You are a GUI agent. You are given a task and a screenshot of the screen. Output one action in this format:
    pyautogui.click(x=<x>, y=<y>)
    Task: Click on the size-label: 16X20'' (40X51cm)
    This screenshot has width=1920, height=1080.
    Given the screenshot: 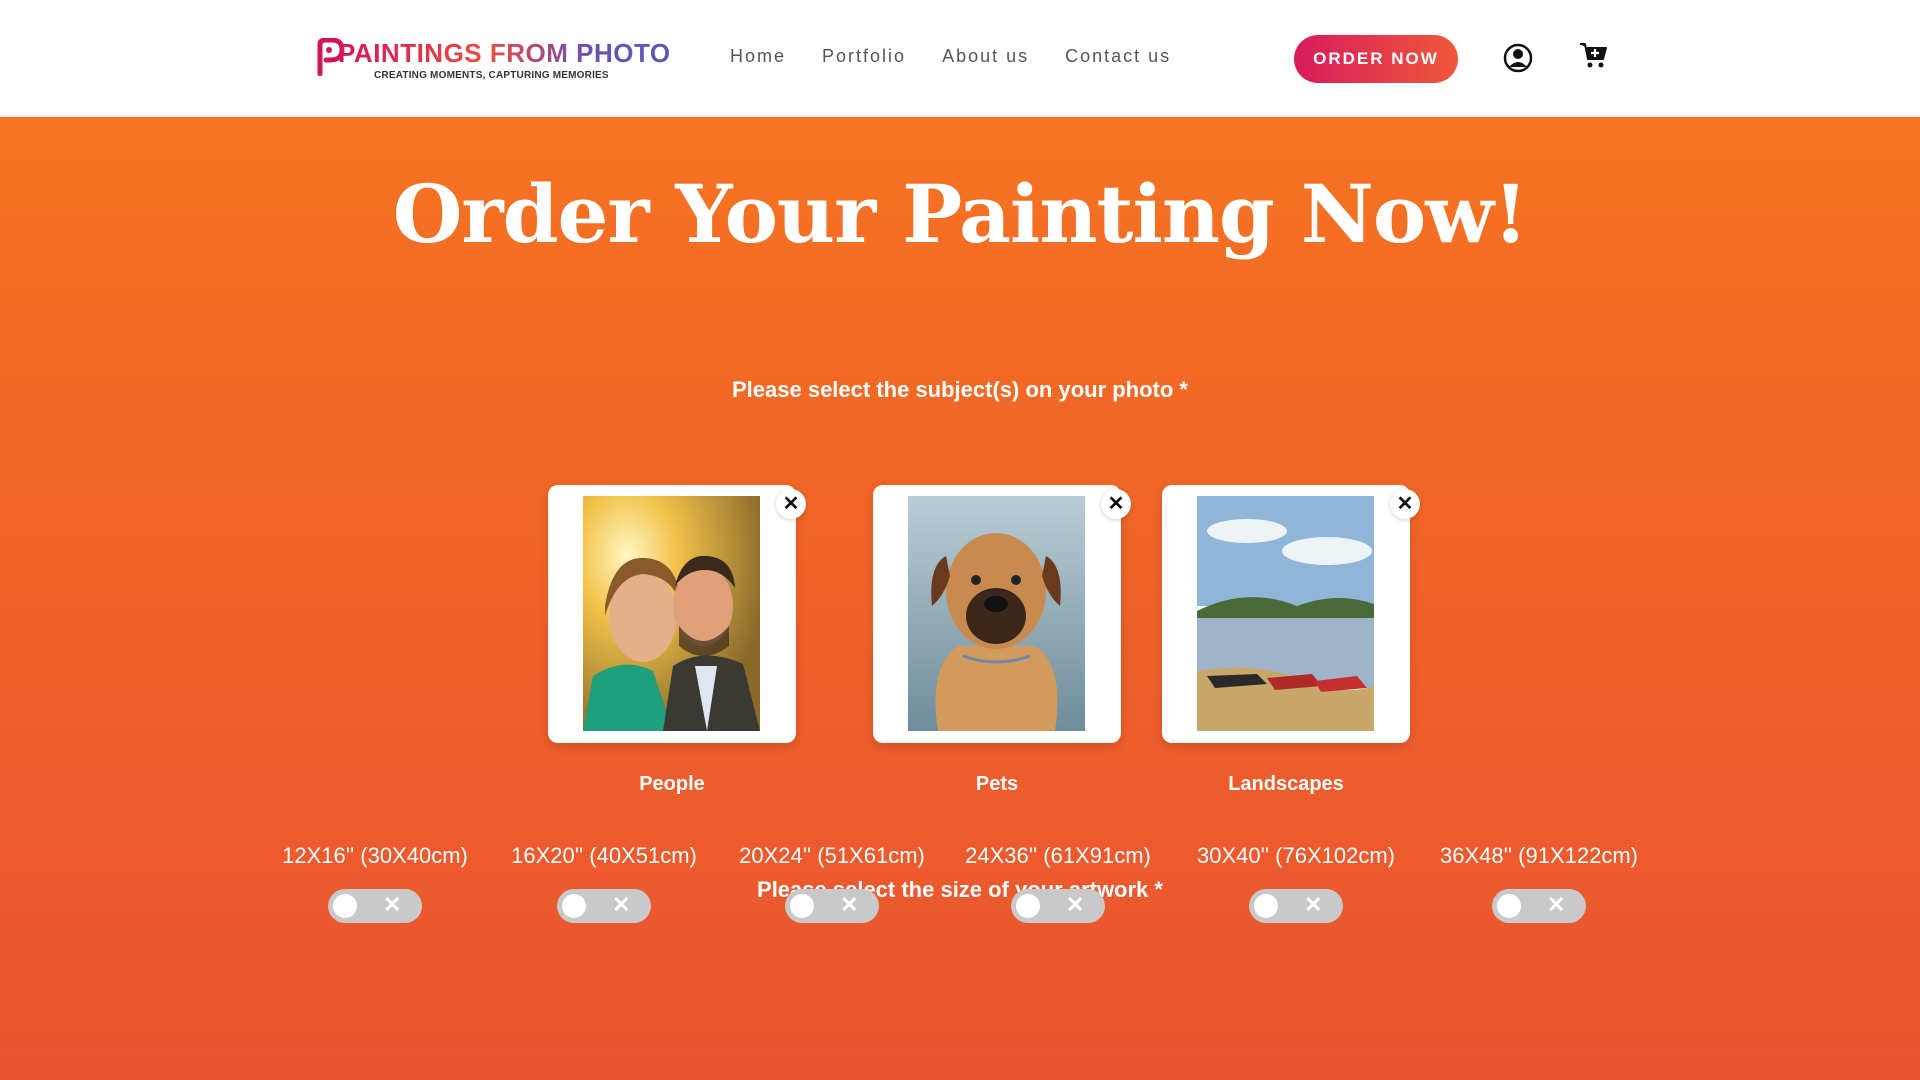 What is the action you would take?
    pyautogui.click(x=604, y=855)
    